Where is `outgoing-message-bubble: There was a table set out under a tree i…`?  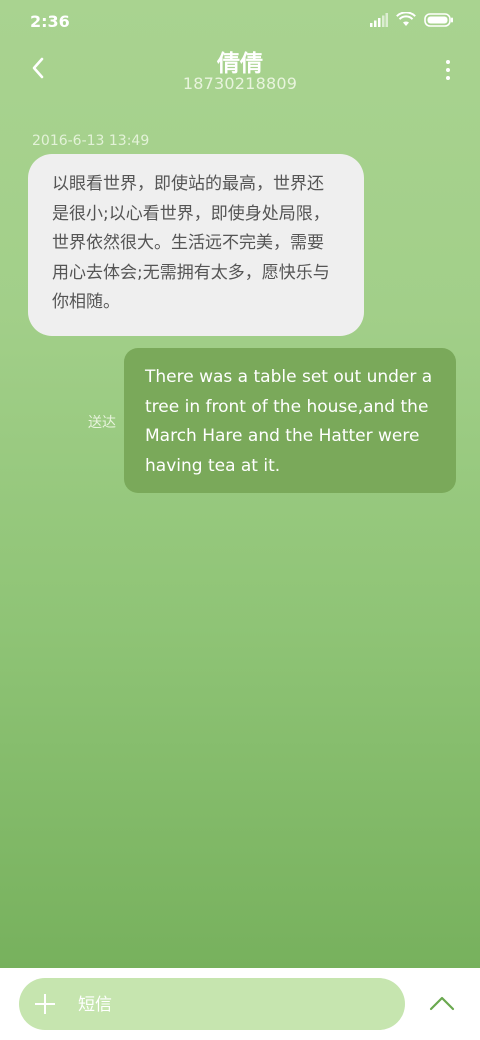 outgoing-message-bubble: There was a table set out under a tree i… is located at coordinates (290, 420).